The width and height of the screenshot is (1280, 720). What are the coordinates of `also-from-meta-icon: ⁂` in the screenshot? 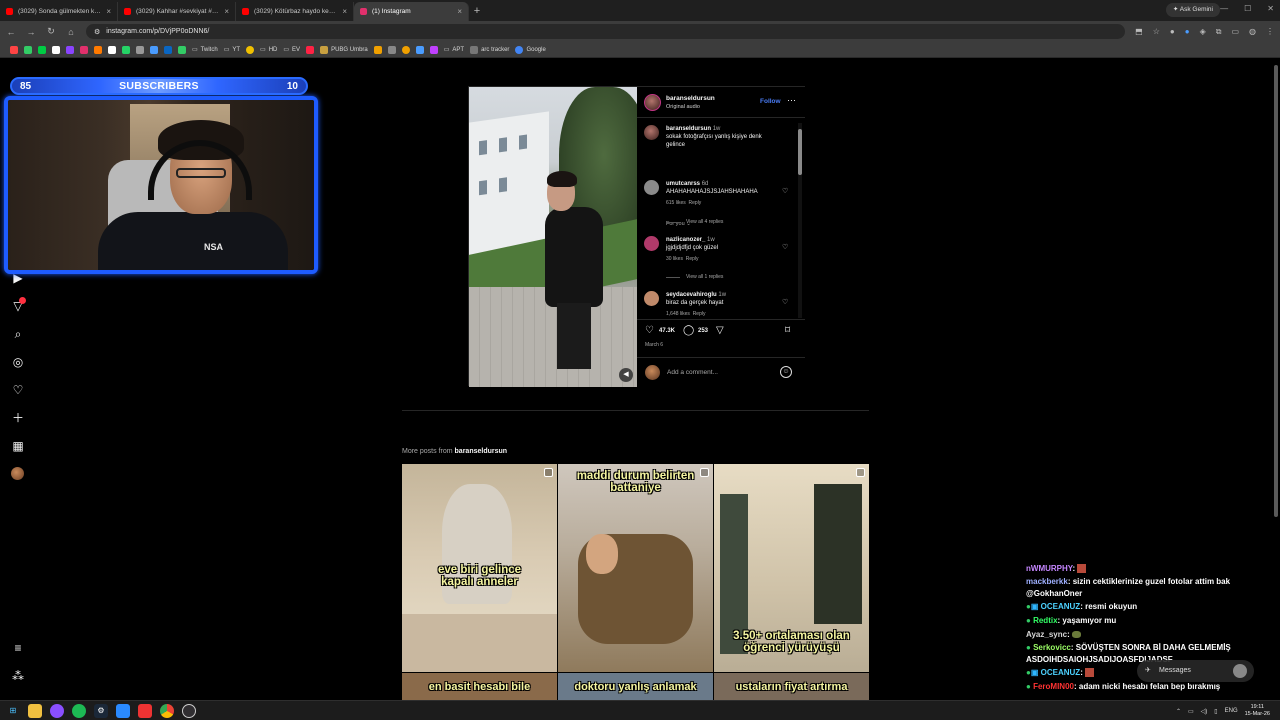 It's located at (18, 676).